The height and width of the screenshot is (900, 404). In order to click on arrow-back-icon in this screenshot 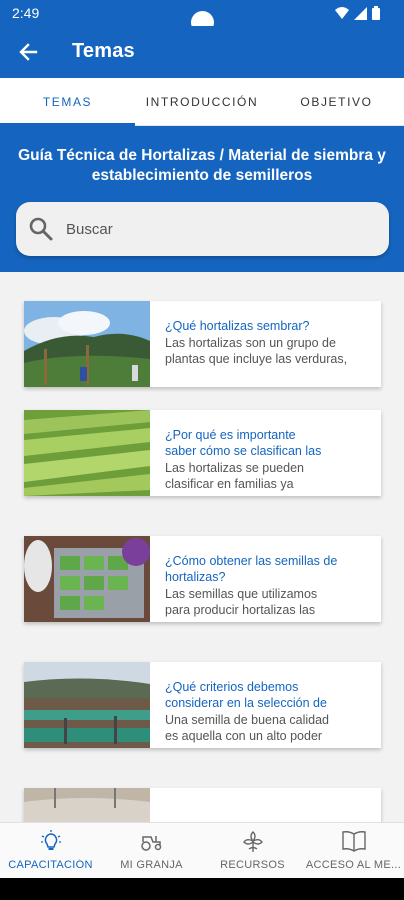, I will do `click(28, 52)`.